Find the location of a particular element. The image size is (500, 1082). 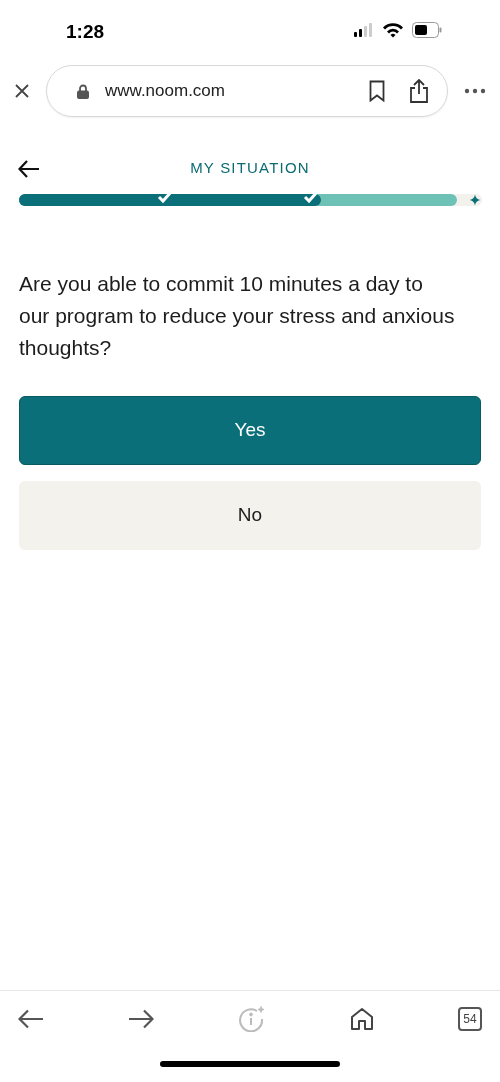

section-title: MY SITUATION is located at coordinates (250, 167).